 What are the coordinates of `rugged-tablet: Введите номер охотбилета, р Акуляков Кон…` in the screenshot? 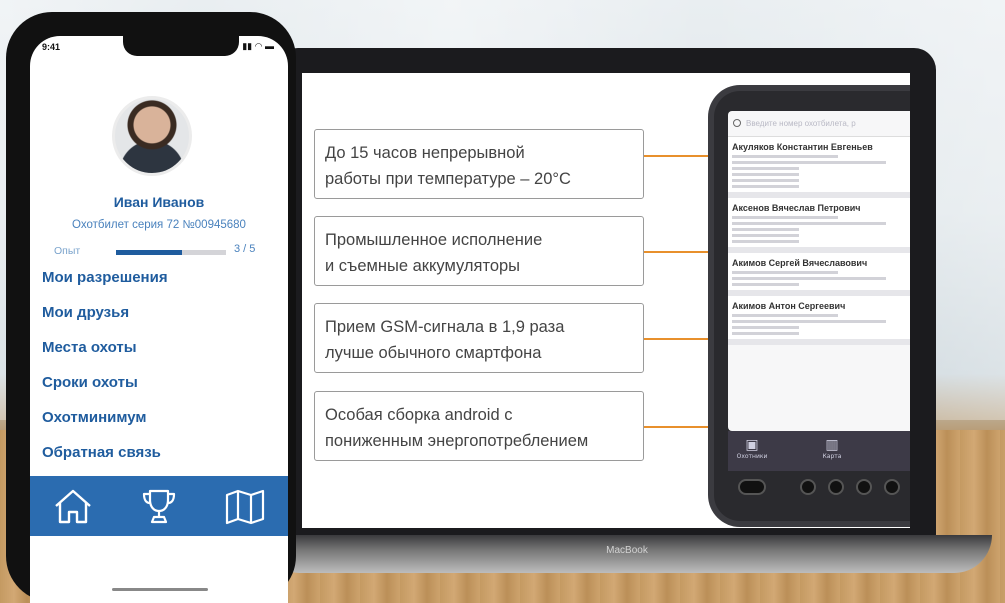 It's located at (812, 306).